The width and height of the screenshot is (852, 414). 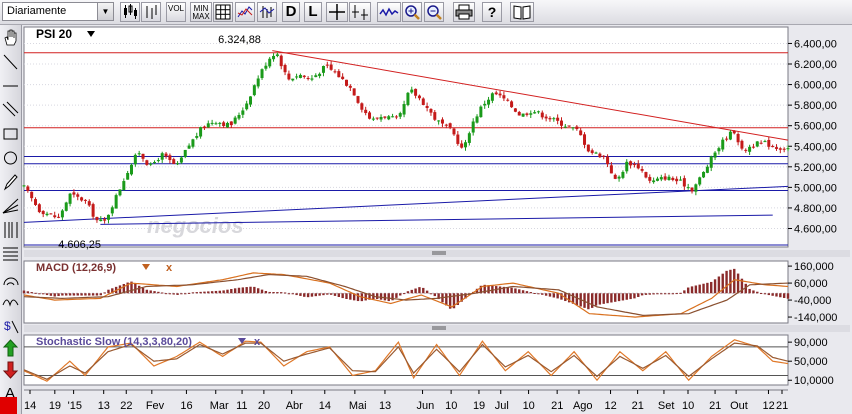 What do you see at coordinates (267, 12) in the screenshot?
I see `indicator-button` at bounding box center [267, 12].